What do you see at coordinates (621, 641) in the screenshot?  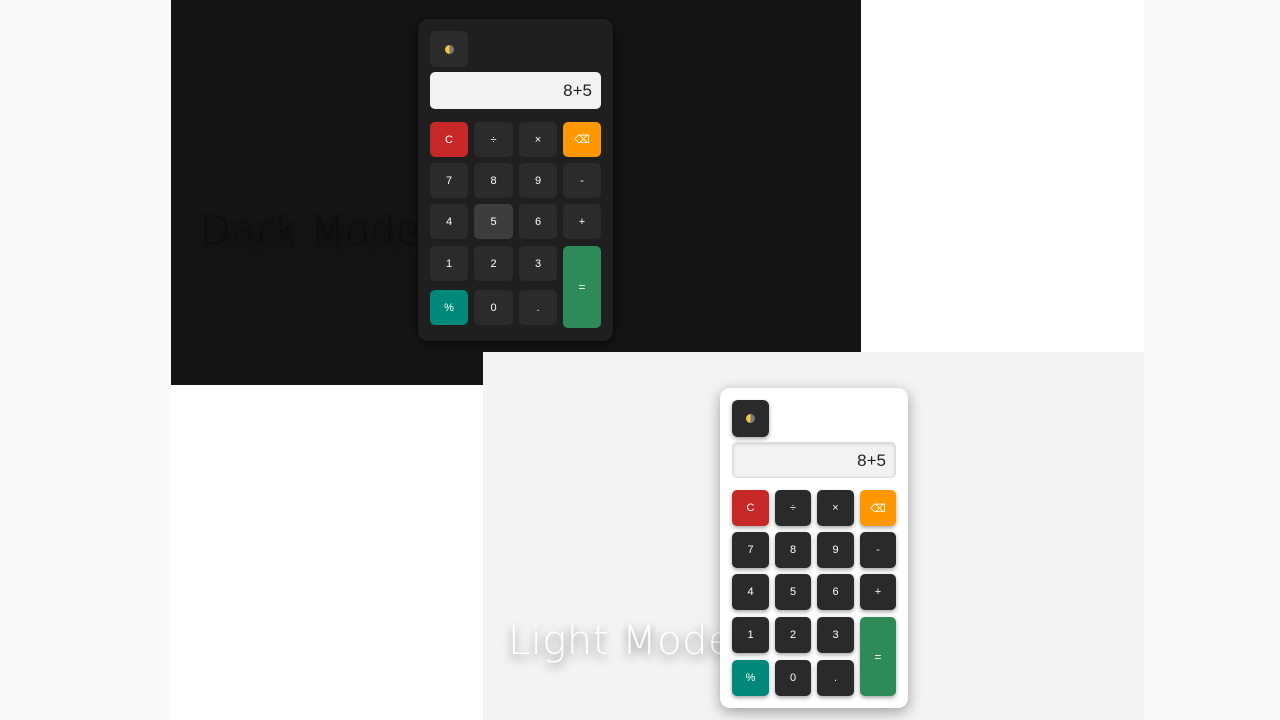 I see `light-mode-caption: Light Mode` at bounding box center [621, 641].